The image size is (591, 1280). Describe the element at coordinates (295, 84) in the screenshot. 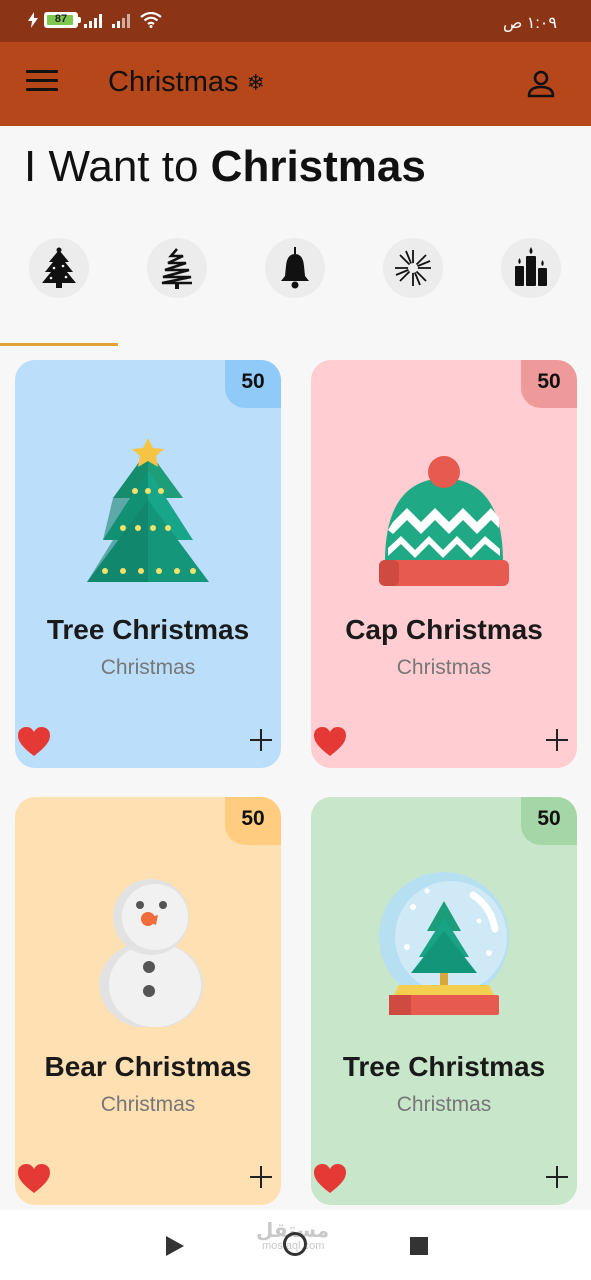

I see `app-bar: Christmas ❄` at that location.